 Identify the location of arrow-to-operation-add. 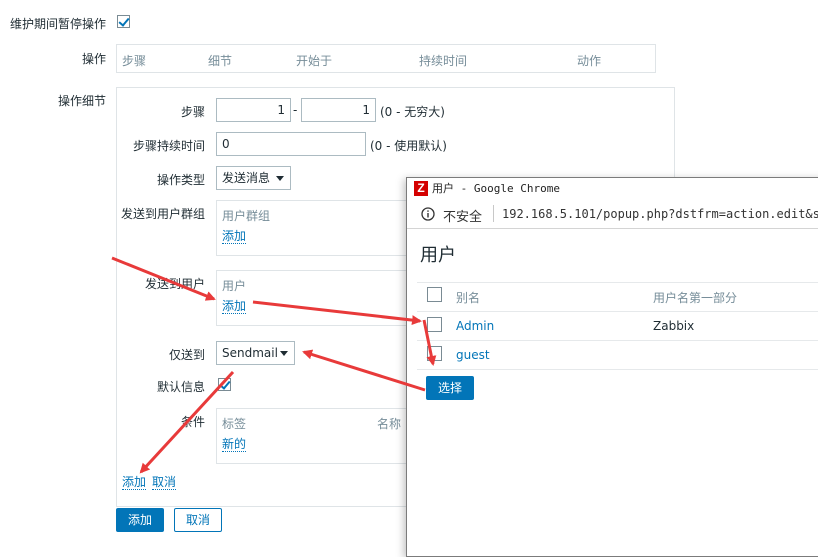
(187, 422).